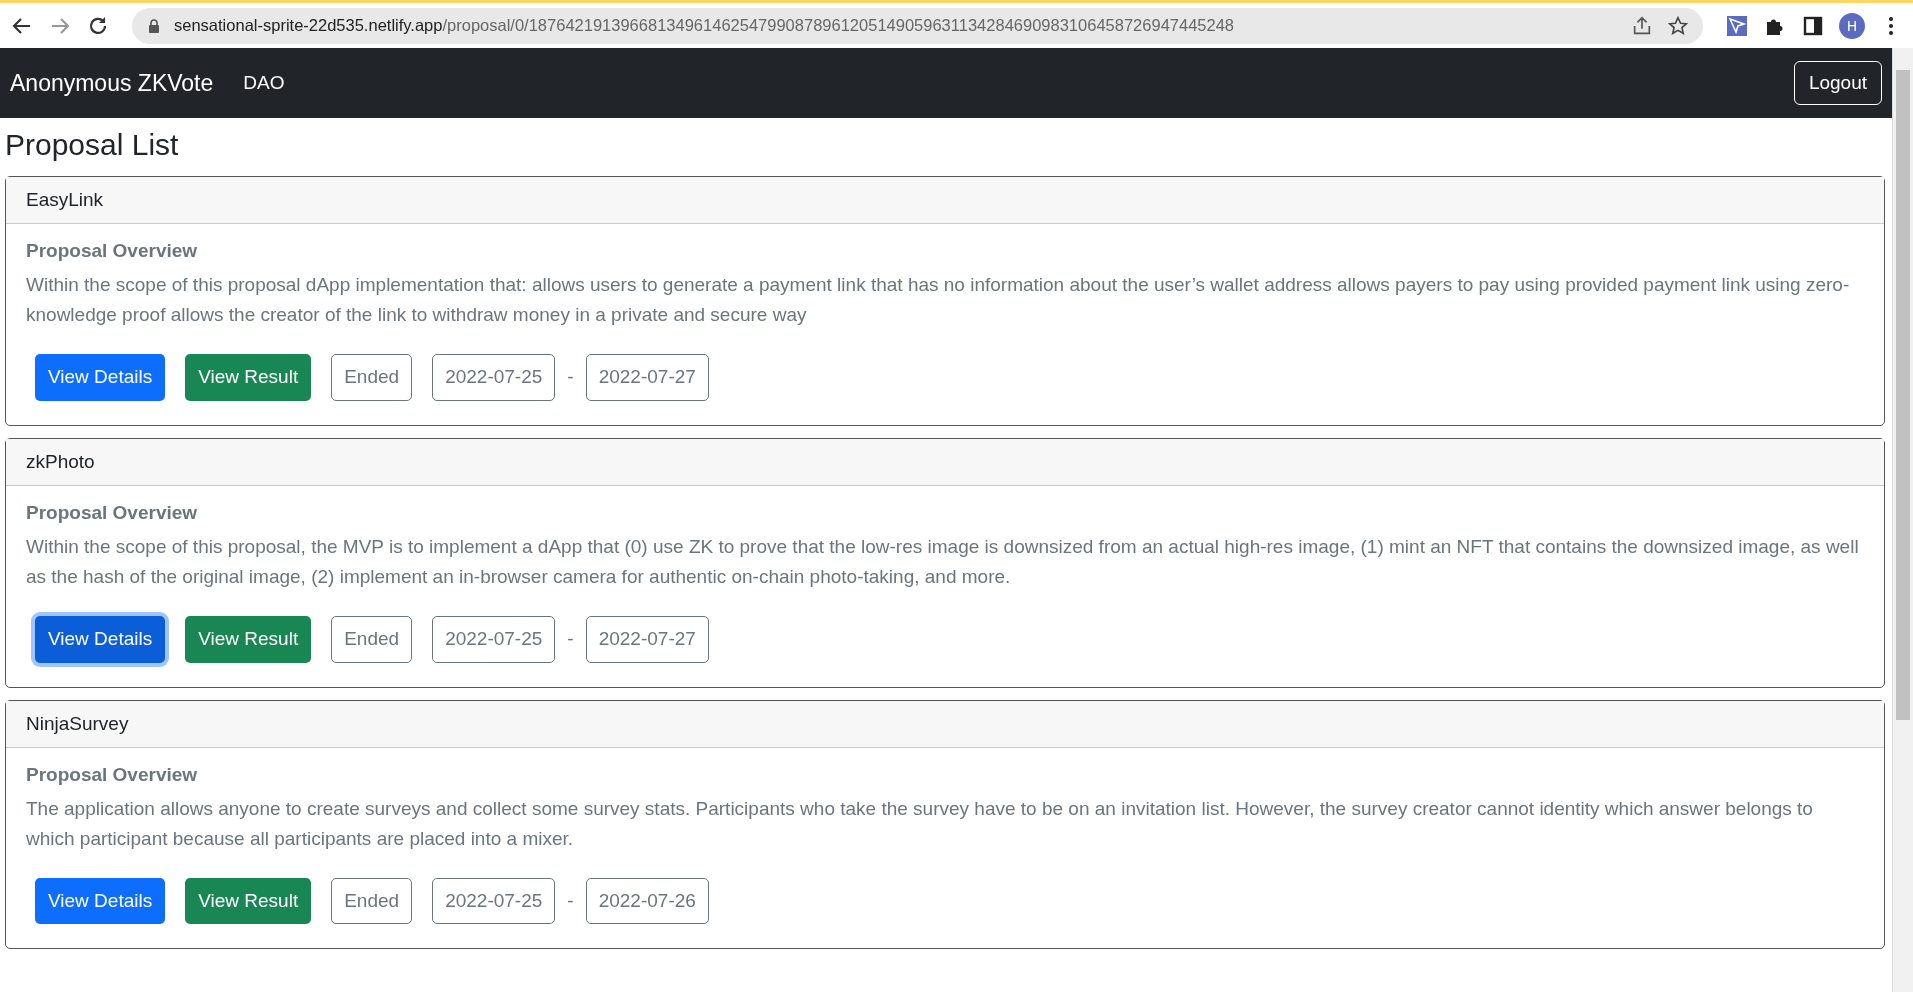  What do you see at coordinates (65, 199) in the screenshot?
I see `proposal-name: EasyLink` at bounding box center [65, 199].